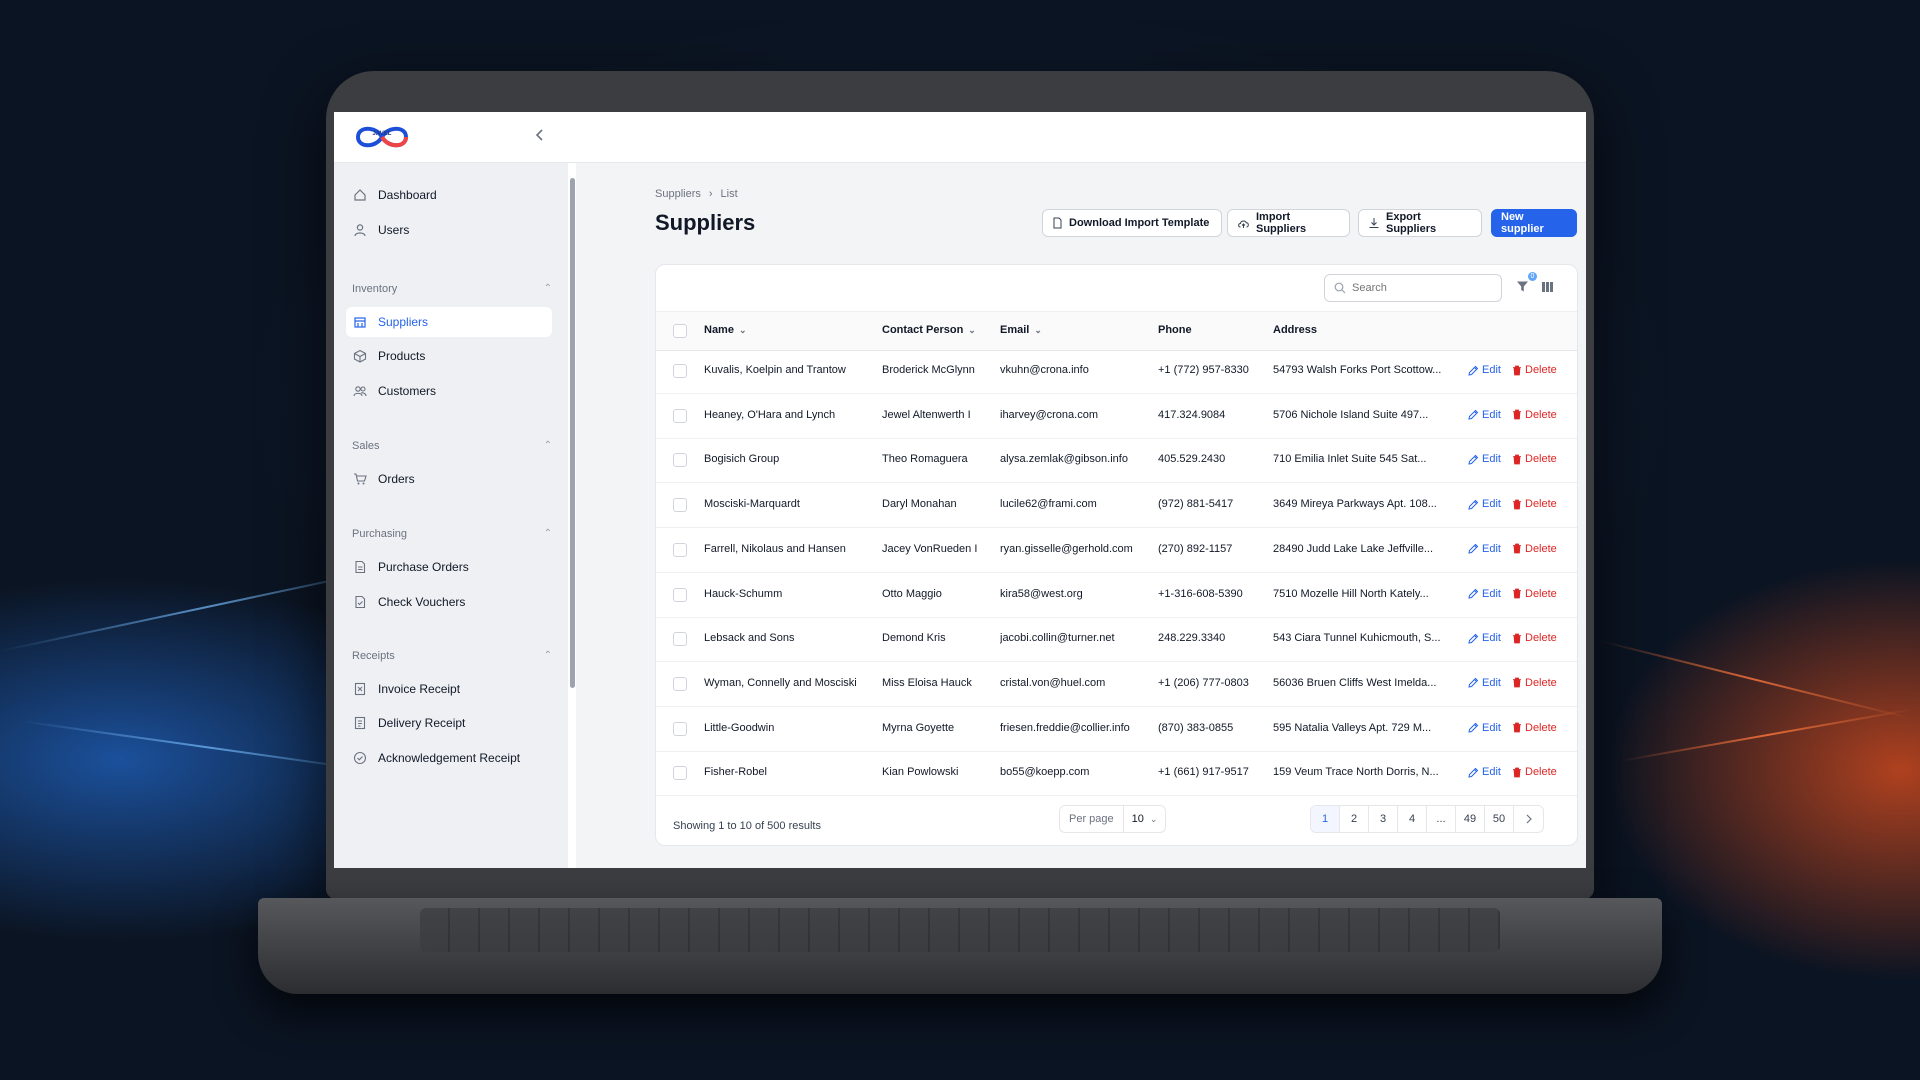 Image resolution: width=1920 pixels, height=1080 pixels. I want to click on page-button-2: 2, so click(1354, 819).